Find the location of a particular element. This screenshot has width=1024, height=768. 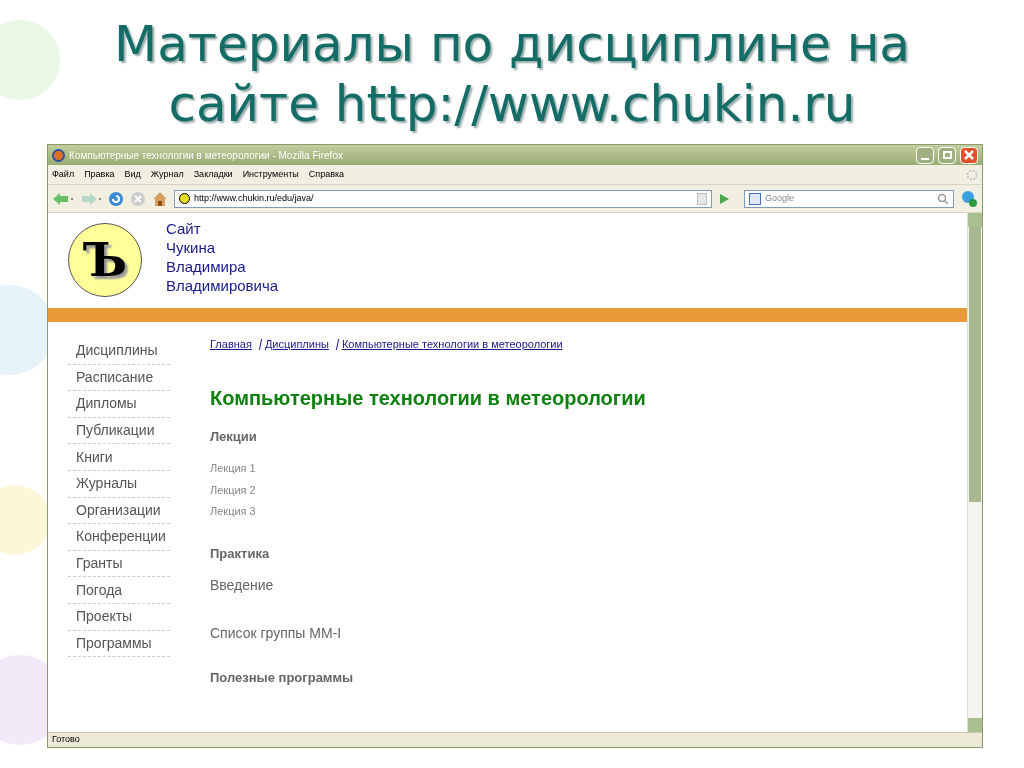

sidebar-item: Организации is located at coordinates (119, 511).